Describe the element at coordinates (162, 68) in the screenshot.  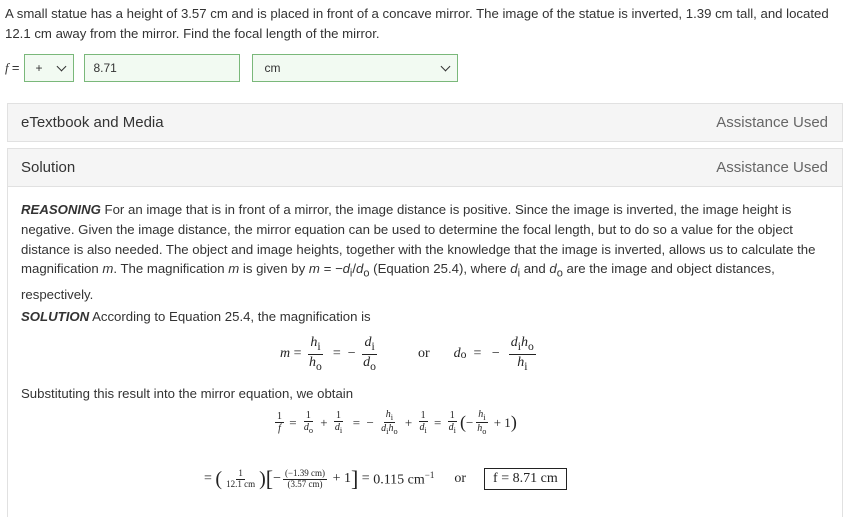
I see `answer-value-input: 8.71` at that location.